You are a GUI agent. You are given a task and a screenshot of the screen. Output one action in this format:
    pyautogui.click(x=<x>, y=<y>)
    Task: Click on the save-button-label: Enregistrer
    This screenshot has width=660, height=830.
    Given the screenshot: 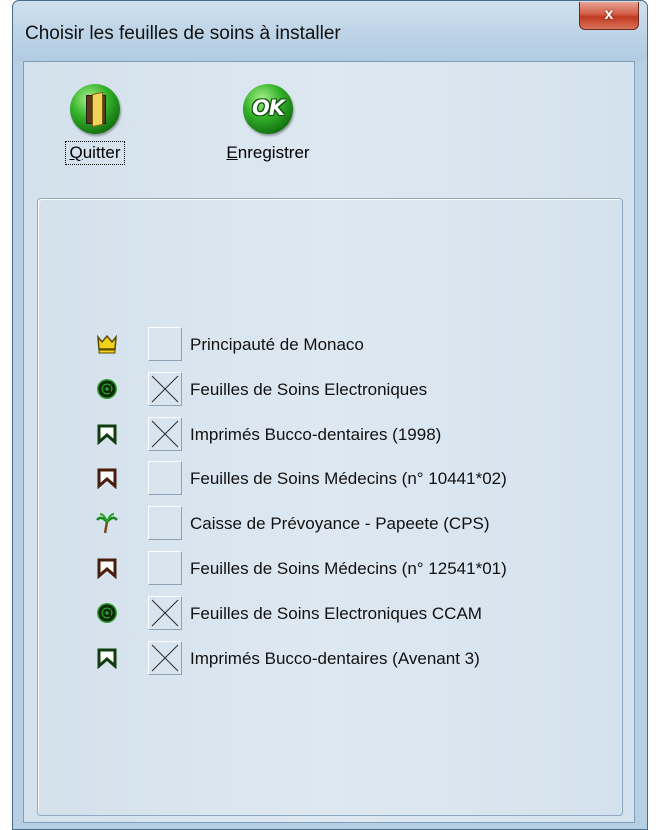 What is the action you would take?
    pyautogui.click(x=268, y=152)
    